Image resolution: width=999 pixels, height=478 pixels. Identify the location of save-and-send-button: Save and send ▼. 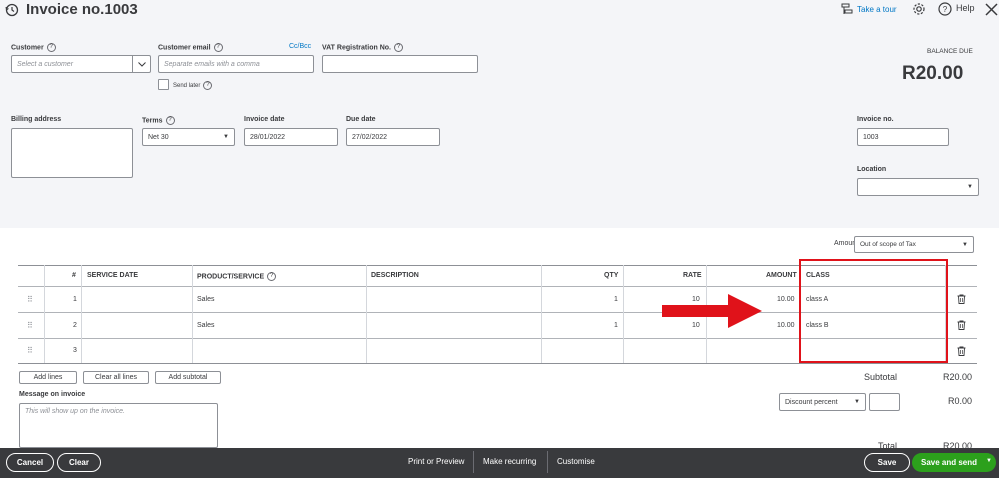
(954, 462).